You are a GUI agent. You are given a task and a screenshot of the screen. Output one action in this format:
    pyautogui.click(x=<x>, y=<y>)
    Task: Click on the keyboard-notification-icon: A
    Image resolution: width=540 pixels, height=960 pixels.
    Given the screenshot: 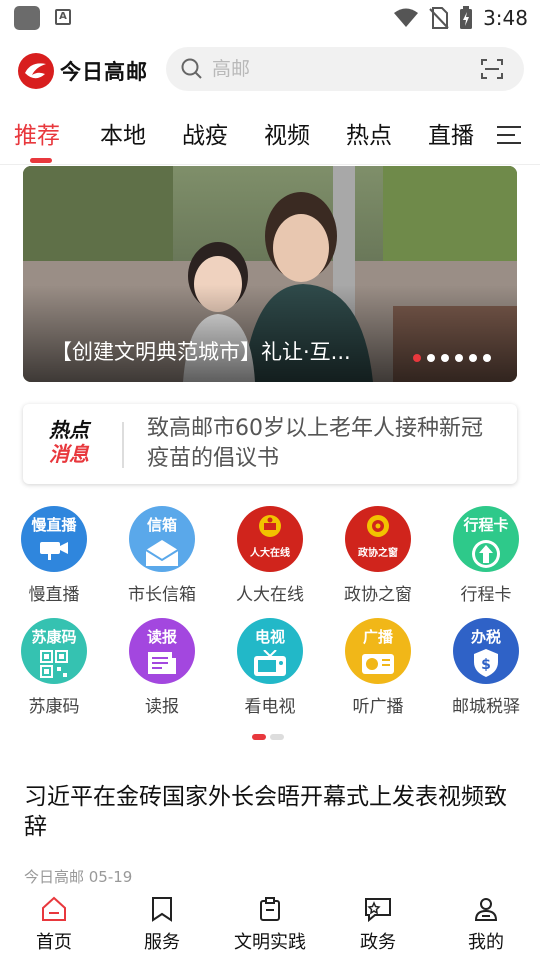 What is the action you would take?
    pyautogui.click(x=63, y=17)
    